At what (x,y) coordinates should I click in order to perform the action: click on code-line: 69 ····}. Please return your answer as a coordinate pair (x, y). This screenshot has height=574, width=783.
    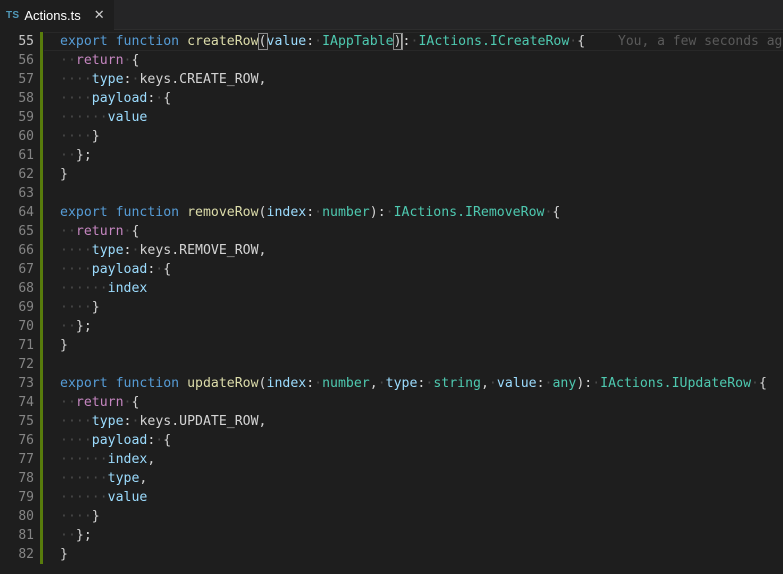
    Looking at the image, I should click on (391, 307).